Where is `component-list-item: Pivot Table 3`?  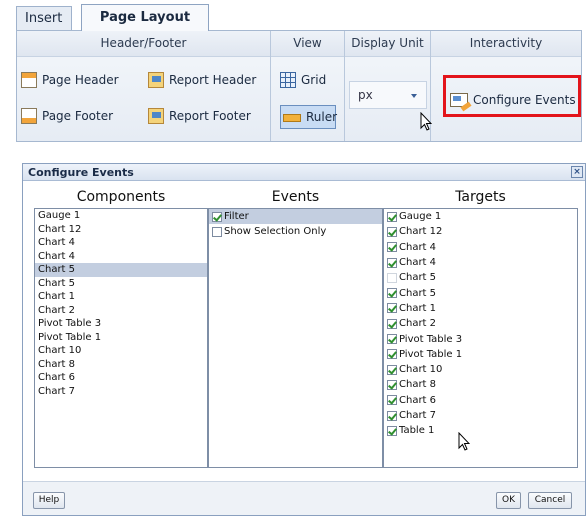 component-list-item: Pivot Table 3 is located at coordinates (121, 324).